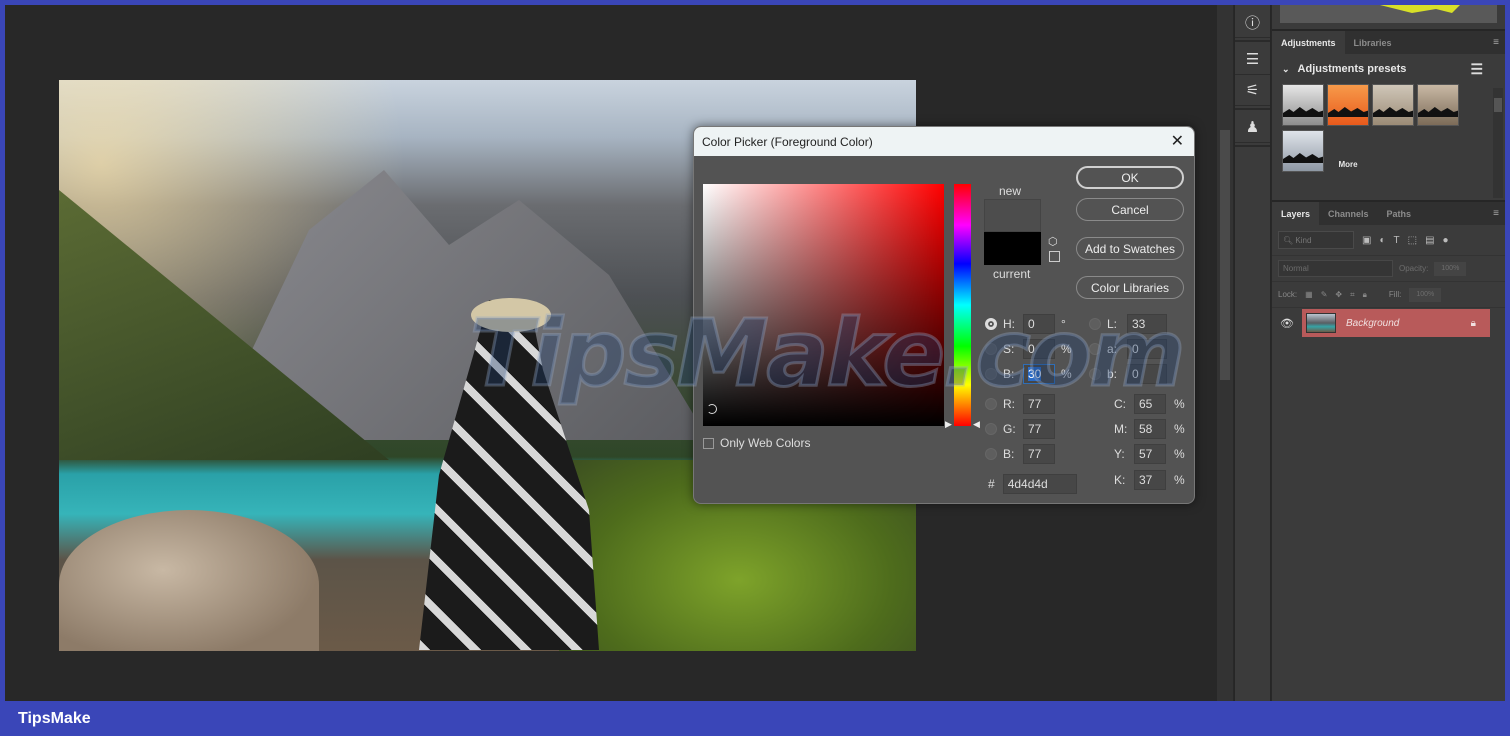 Image resolution: width=1510 pixels, height=736 pixels. I want to click on layer-row: 👁︎ Background 🔒︎, so click(1388, 323).